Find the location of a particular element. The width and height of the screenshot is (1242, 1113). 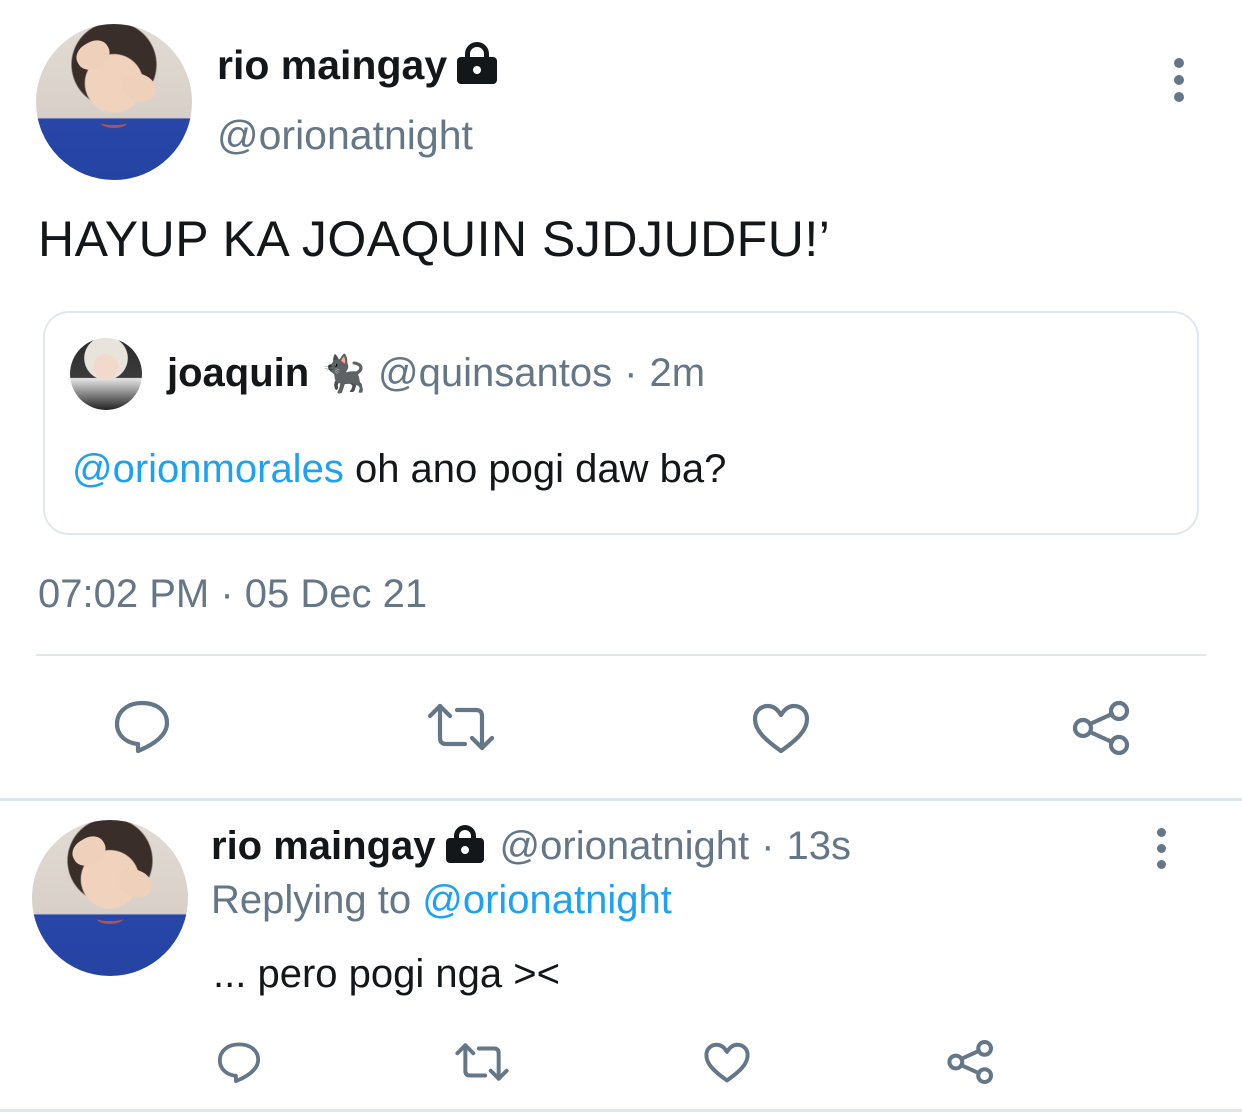

quoted-tweet-header: joaquin 🐈‍⬛ @quinsantos · 2m is located at coordinates (436, 373).